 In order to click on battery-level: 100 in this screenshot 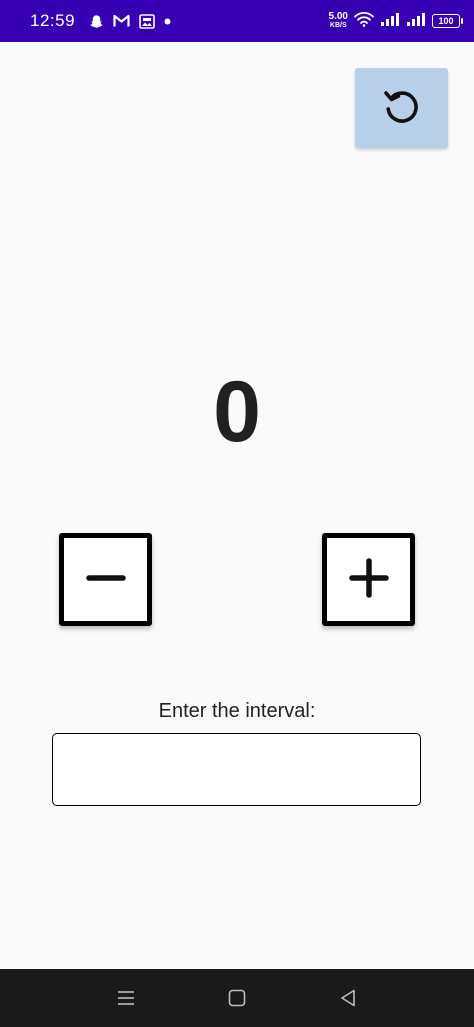, I will do `click(446, 21)`.